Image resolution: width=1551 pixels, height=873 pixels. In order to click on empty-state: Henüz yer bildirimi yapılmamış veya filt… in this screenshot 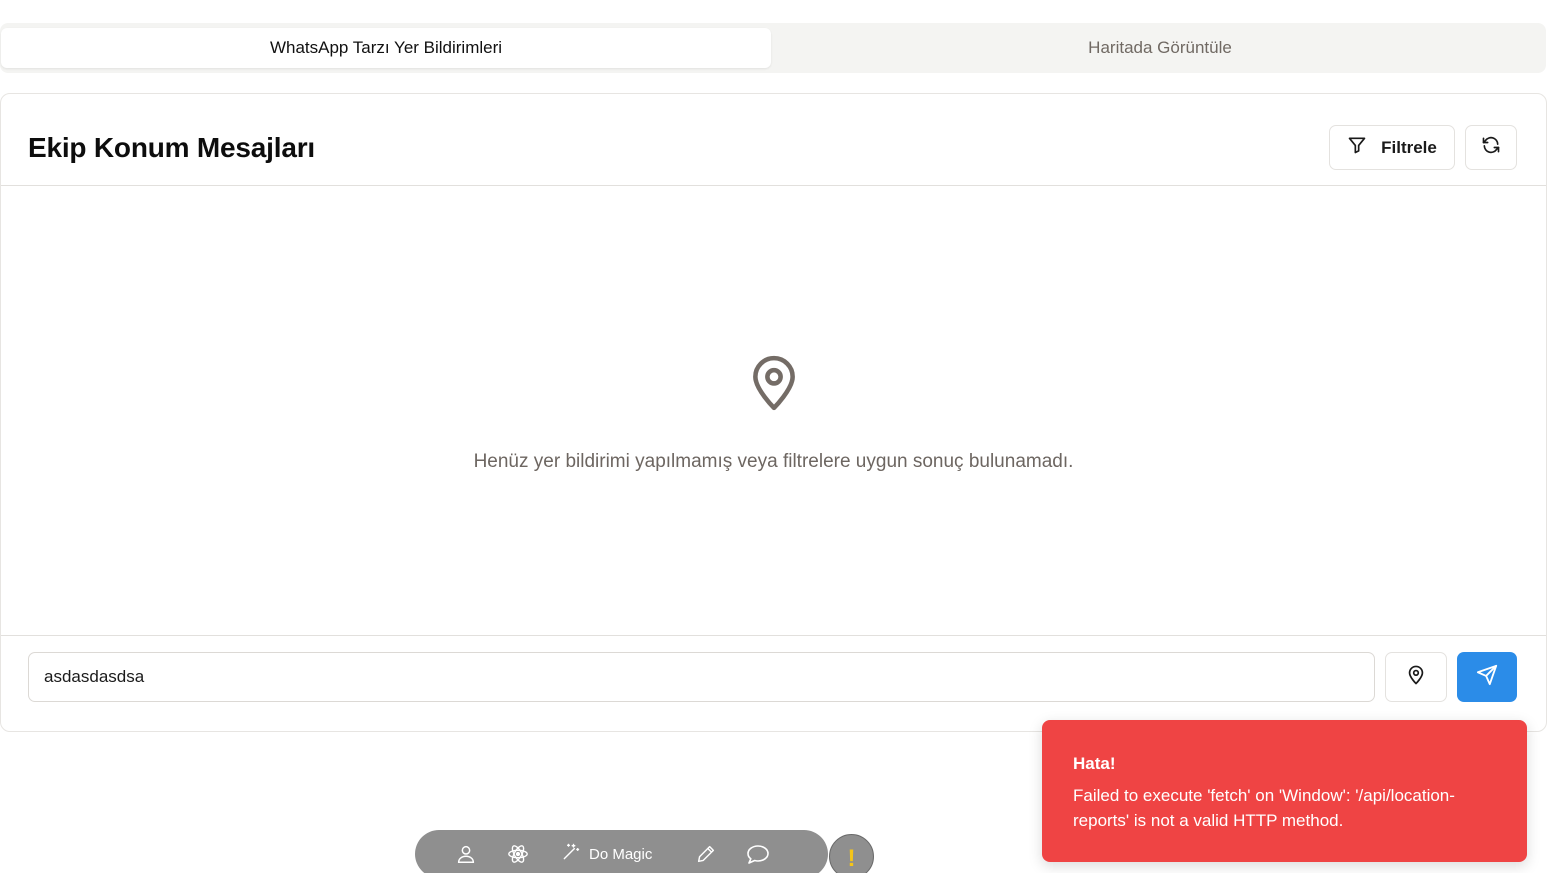, I will do `click(773, 413)`.